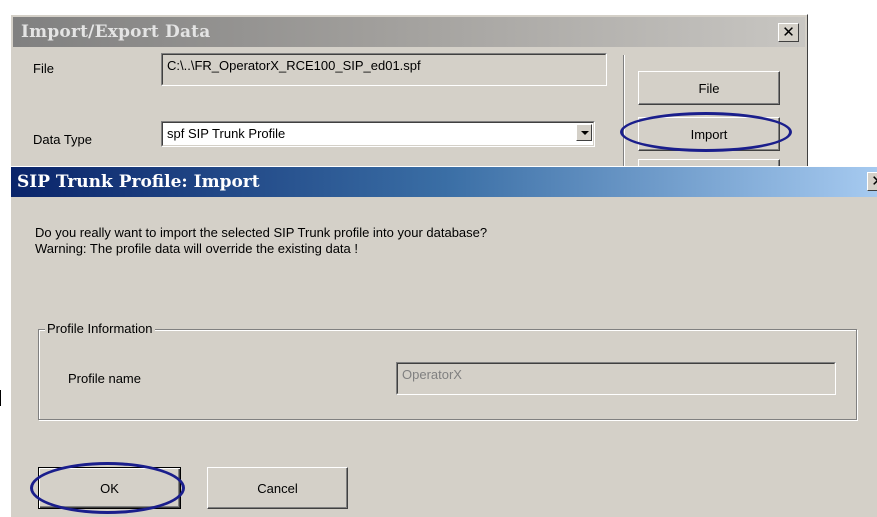  I want to click on ok-button: OK, so click(109, 488).